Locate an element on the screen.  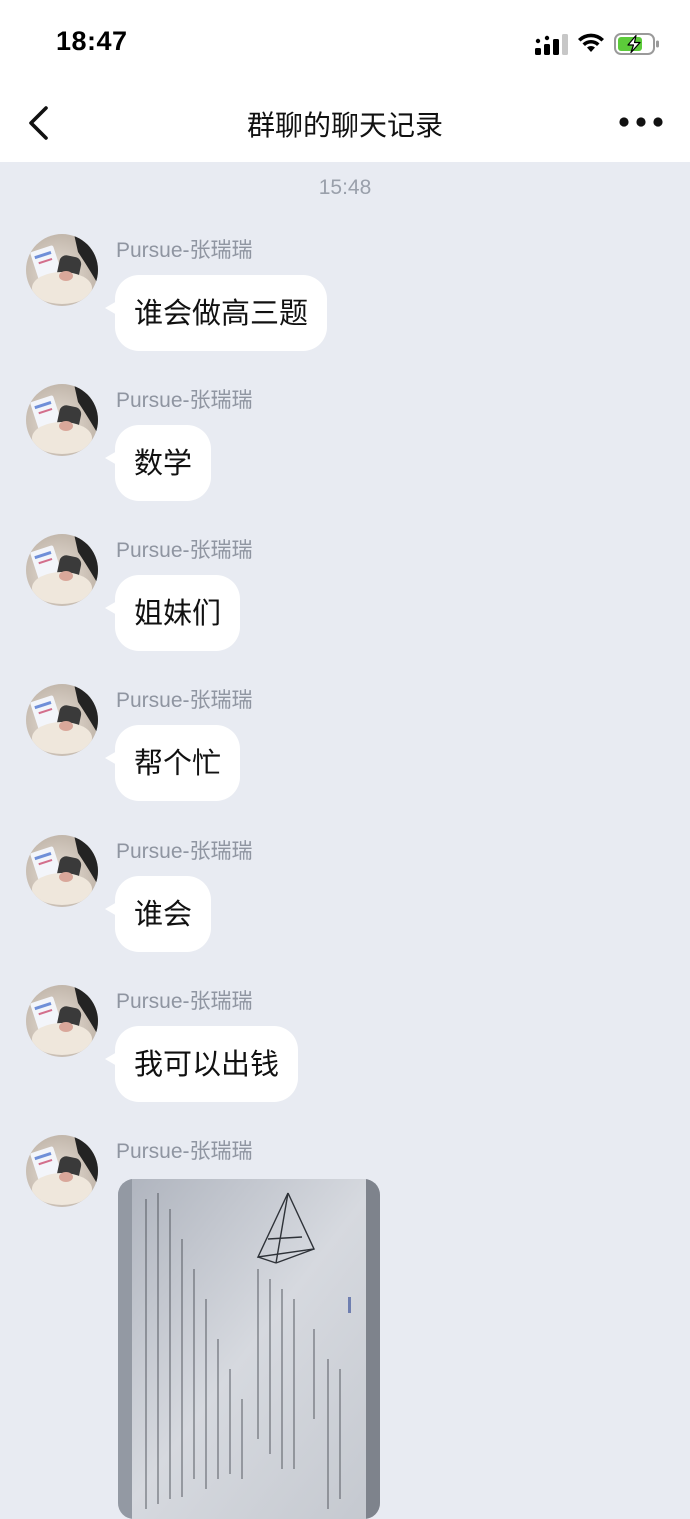
more-dots-icon is located at coordinates (641, 122).